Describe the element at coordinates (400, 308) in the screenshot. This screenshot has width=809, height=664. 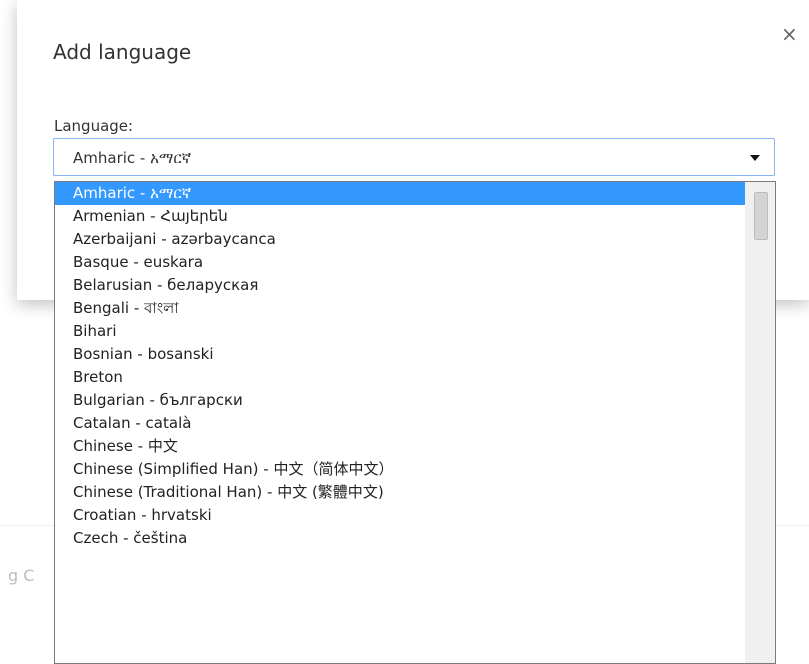
I see `language-option: Bengali - বাংলা` at that location.